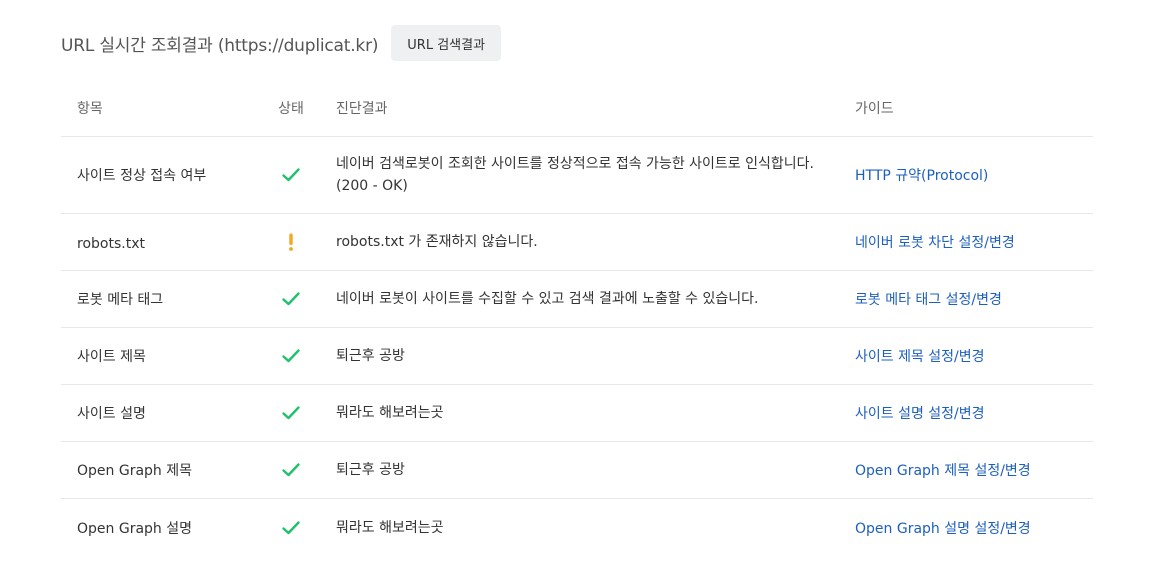  I want to click on guide-link-http-protocol: HTTP 규약(Protocol), so click(921, 176).